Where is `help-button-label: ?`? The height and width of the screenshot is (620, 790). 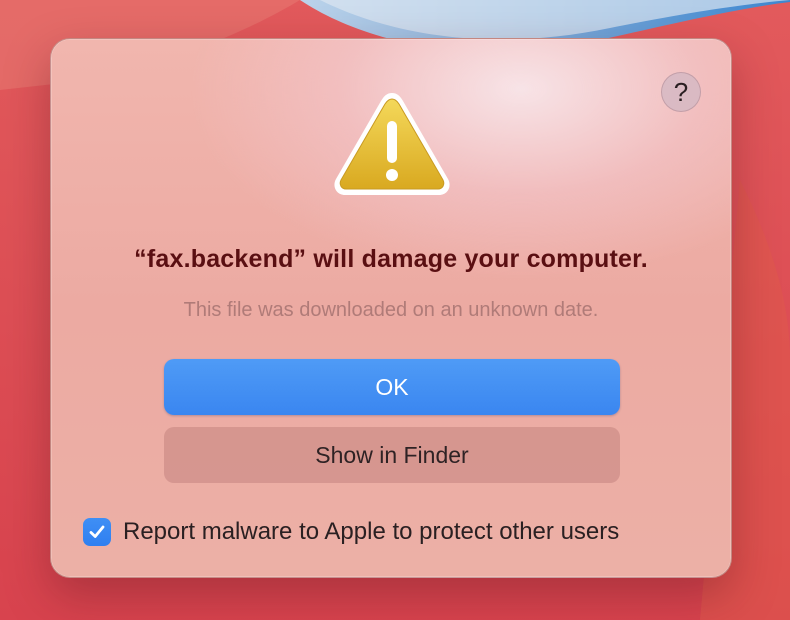
help-button-label: ? is located at coordinates (681, 91).